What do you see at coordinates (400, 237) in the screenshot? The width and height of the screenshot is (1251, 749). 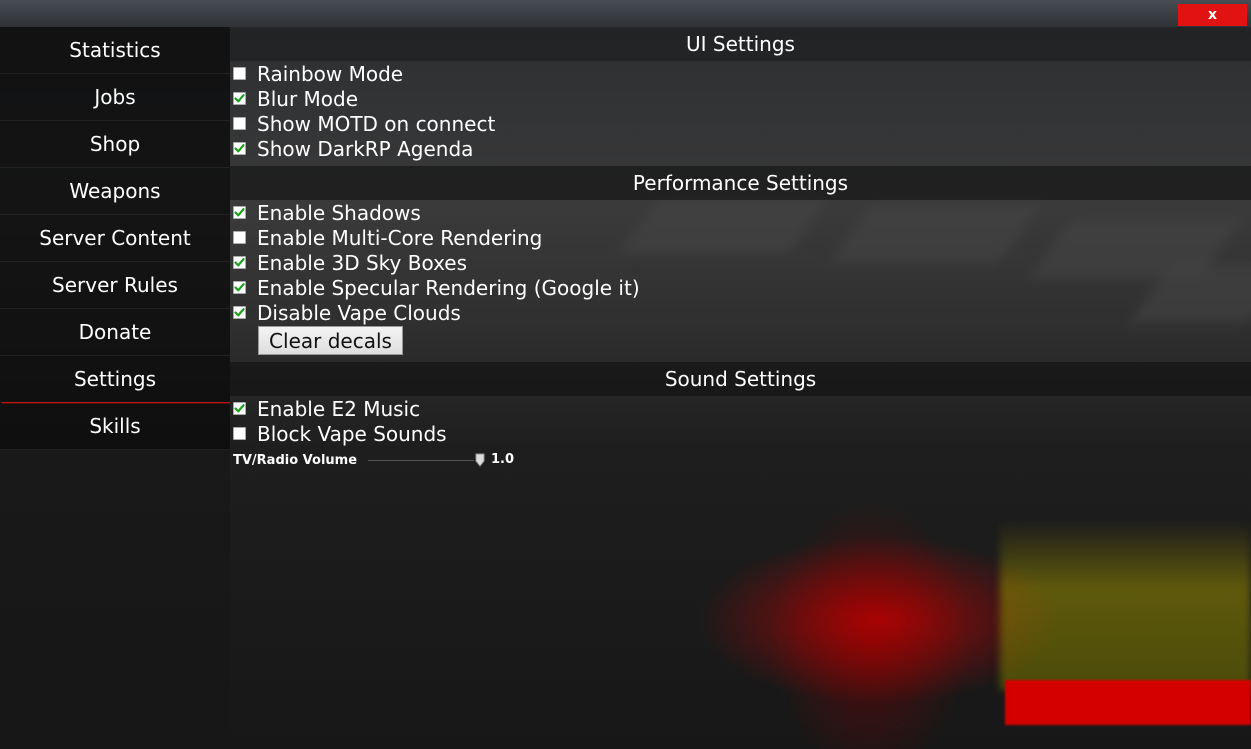 I see `option-label: Enable Multi-Core Rendering` at bounding box center [400, 237].